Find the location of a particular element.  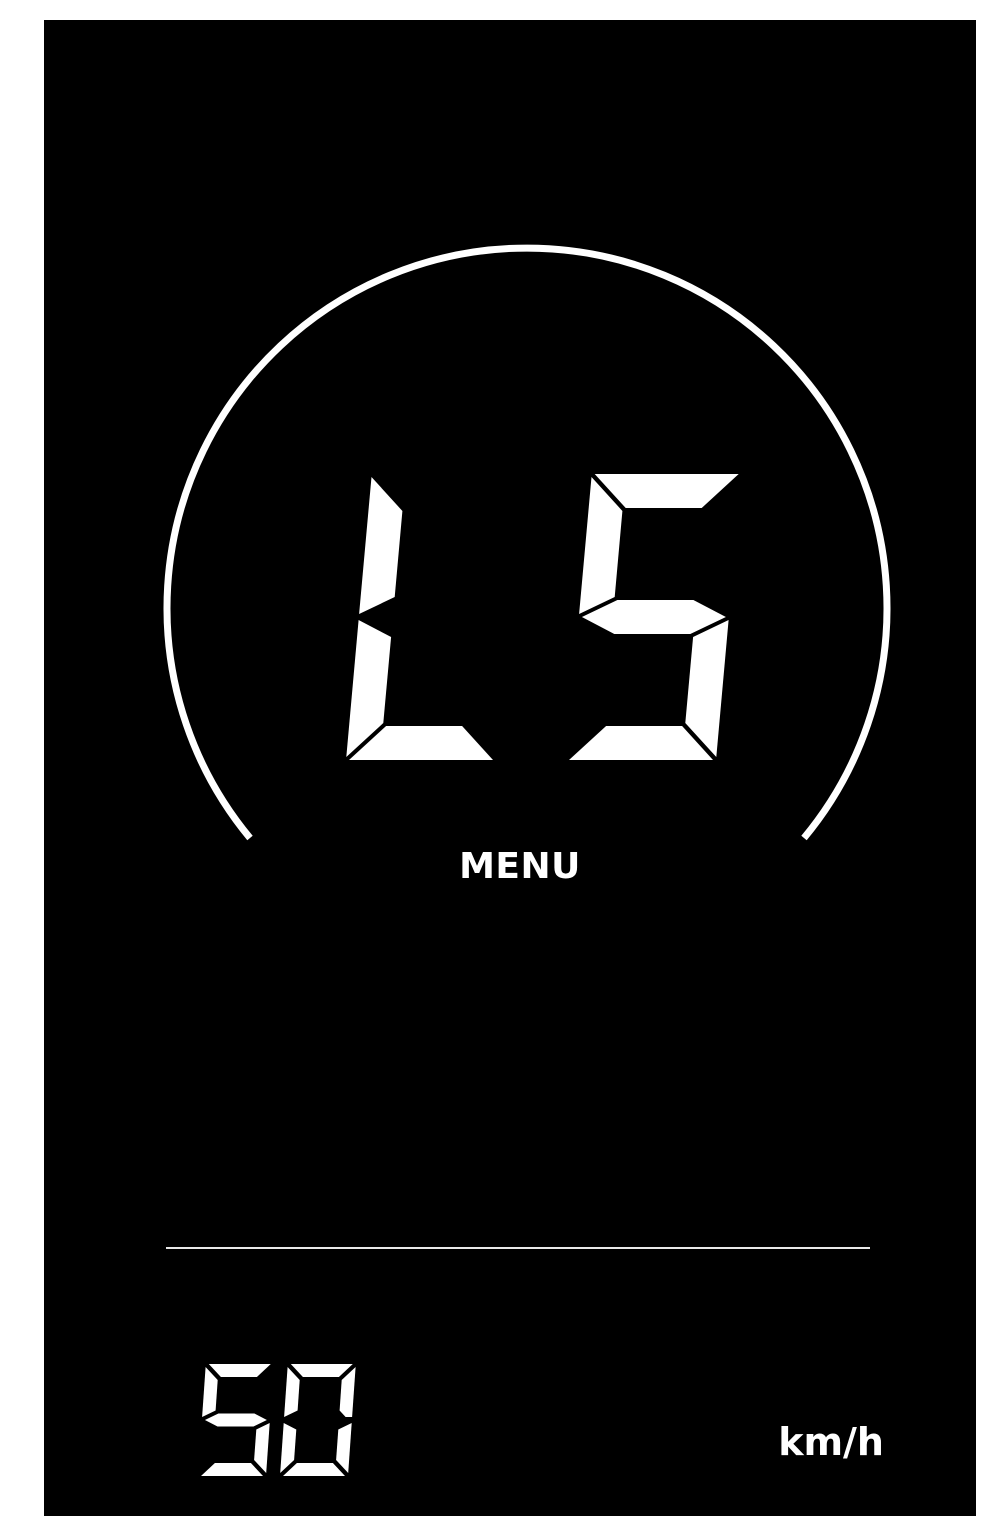

main-code-digit-2-segment-a is located at coordinates (666, 491).